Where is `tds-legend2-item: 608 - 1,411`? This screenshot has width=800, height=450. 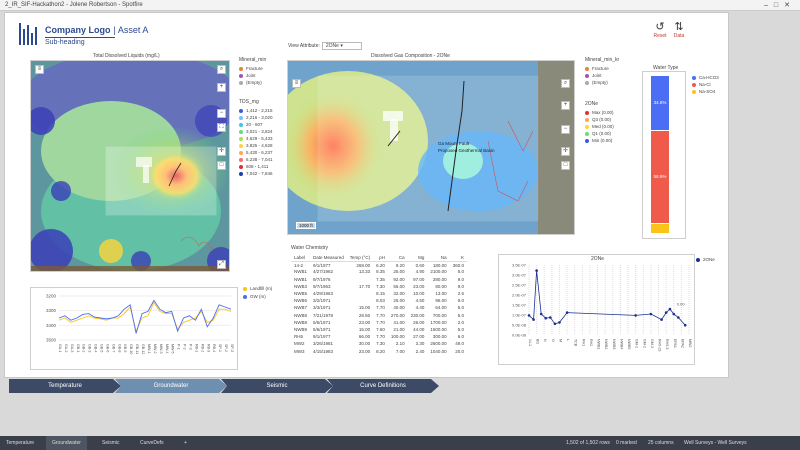
tds-legend2-item: 608 - 1,411 is located at coordinates (253, 167).